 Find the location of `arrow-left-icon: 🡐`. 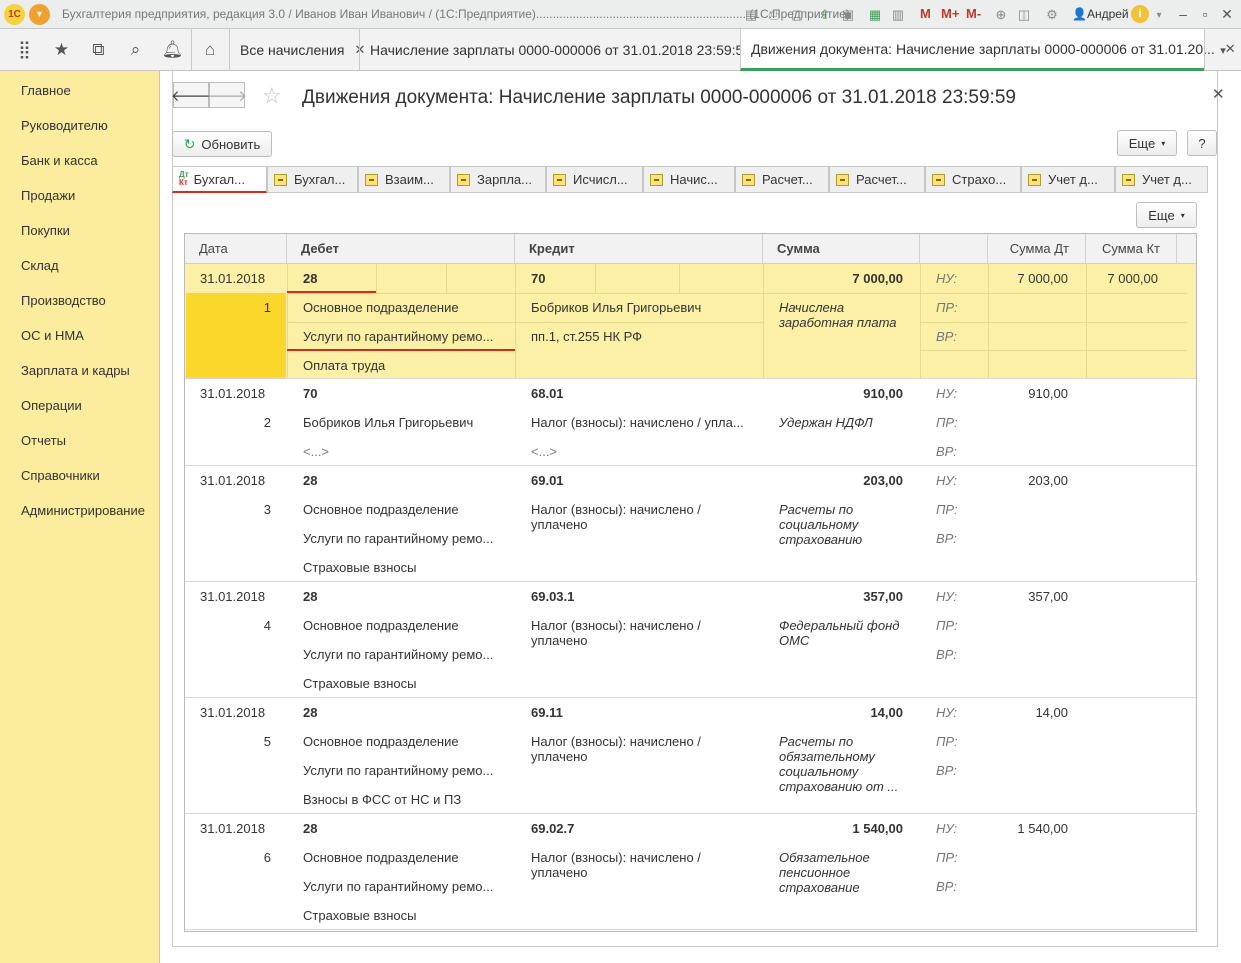

arrow-left-icon: 🡐 is located at coordinates (191, 96).